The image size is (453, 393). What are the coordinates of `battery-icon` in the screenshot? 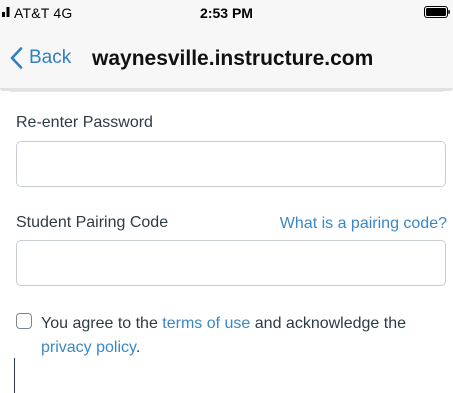 It's located at (437, 12).